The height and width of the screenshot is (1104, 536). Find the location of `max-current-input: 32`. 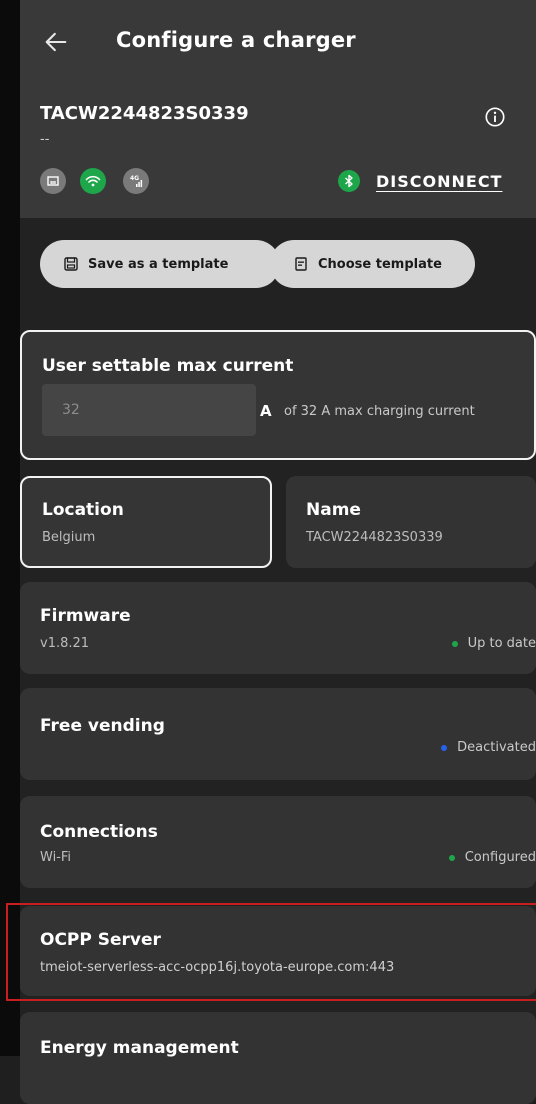

max-current-input: 32 is located at coordinates (149, 410).